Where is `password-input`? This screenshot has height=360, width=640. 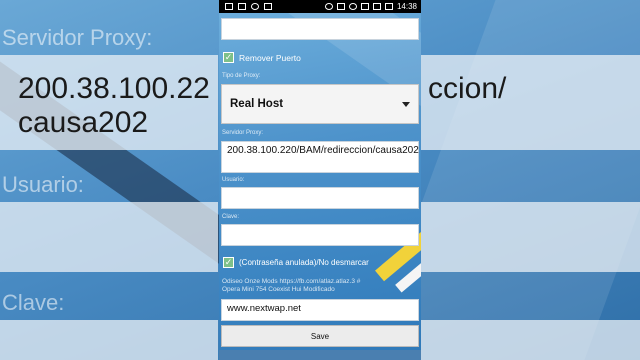
password-input is located at coordinates (320, 235).